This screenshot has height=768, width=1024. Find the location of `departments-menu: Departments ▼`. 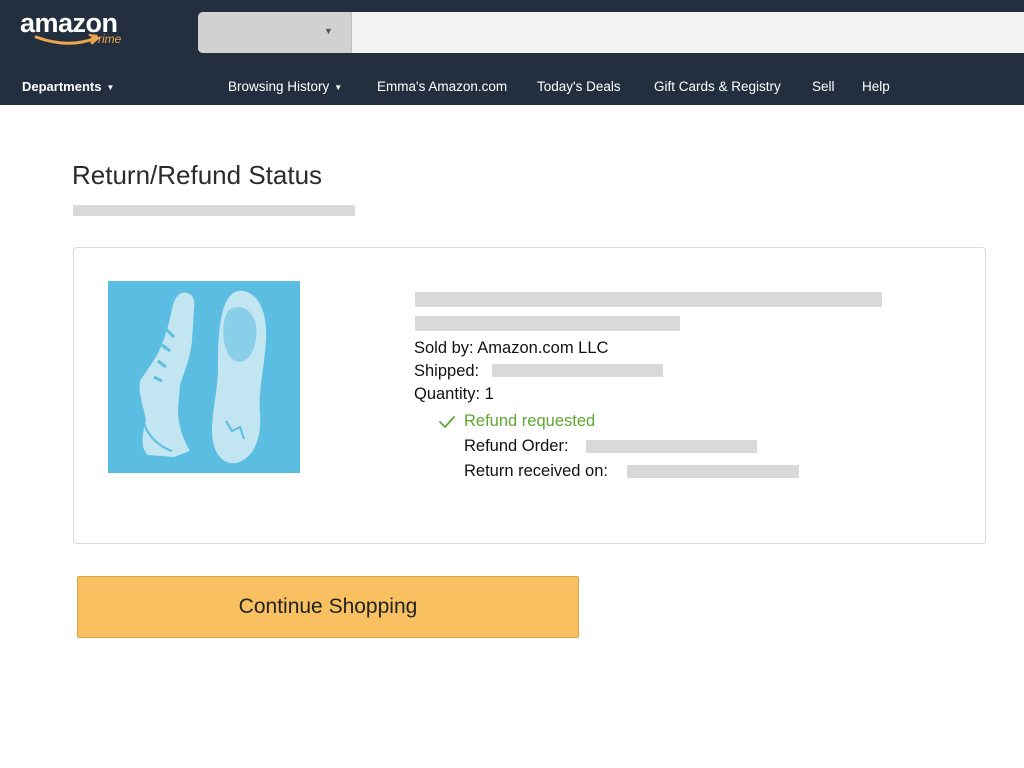

departments-menu: Departments ▼ is located at coordinates (68, 86).